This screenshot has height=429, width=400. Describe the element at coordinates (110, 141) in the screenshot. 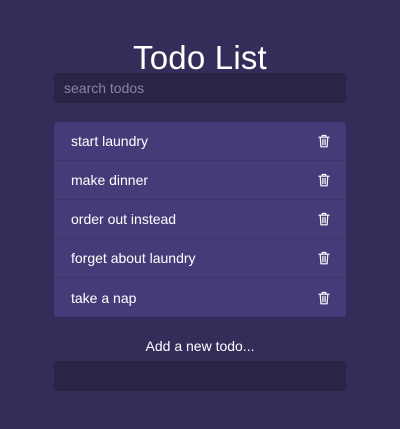

I see `todo-label: start laundry` at that location.